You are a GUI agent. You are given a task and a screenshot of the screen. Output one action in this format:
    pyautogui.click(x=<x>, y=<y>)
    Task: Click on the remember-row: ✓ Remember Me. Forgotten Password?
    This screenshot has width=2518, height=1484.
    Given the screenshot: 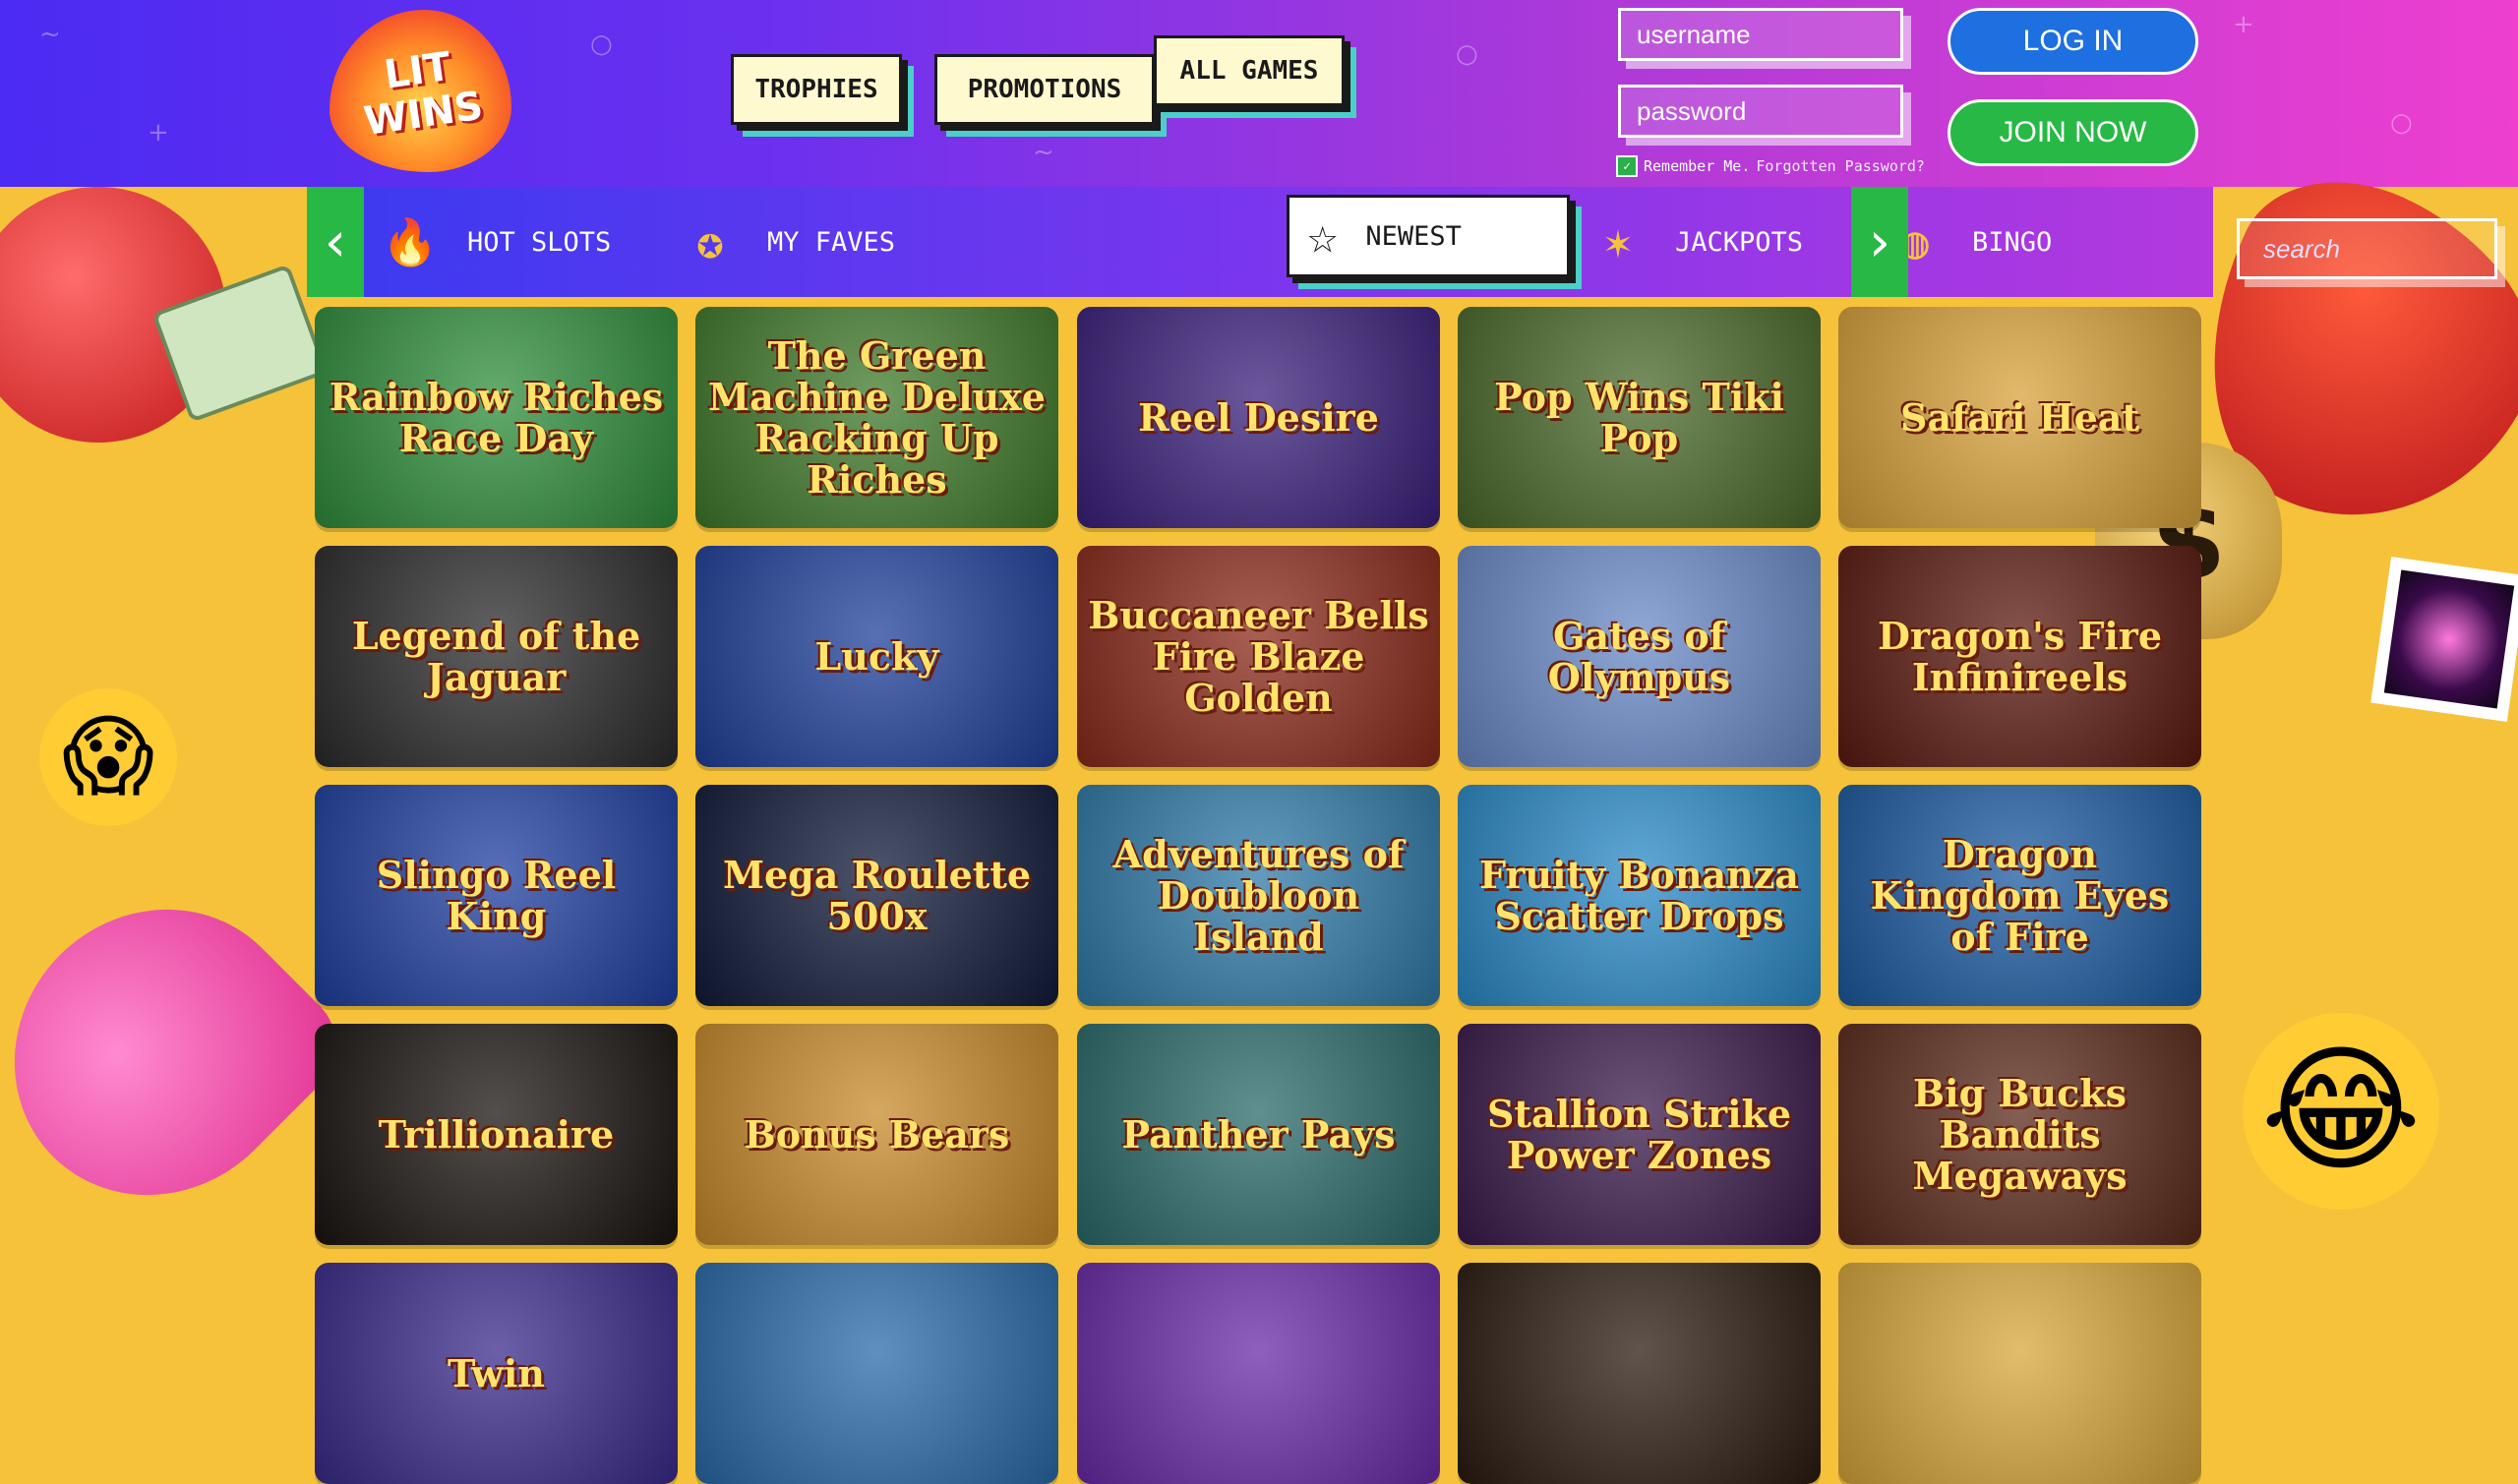 What is the action you would take?
    pyautogui.click(x=1770, y=166)
    